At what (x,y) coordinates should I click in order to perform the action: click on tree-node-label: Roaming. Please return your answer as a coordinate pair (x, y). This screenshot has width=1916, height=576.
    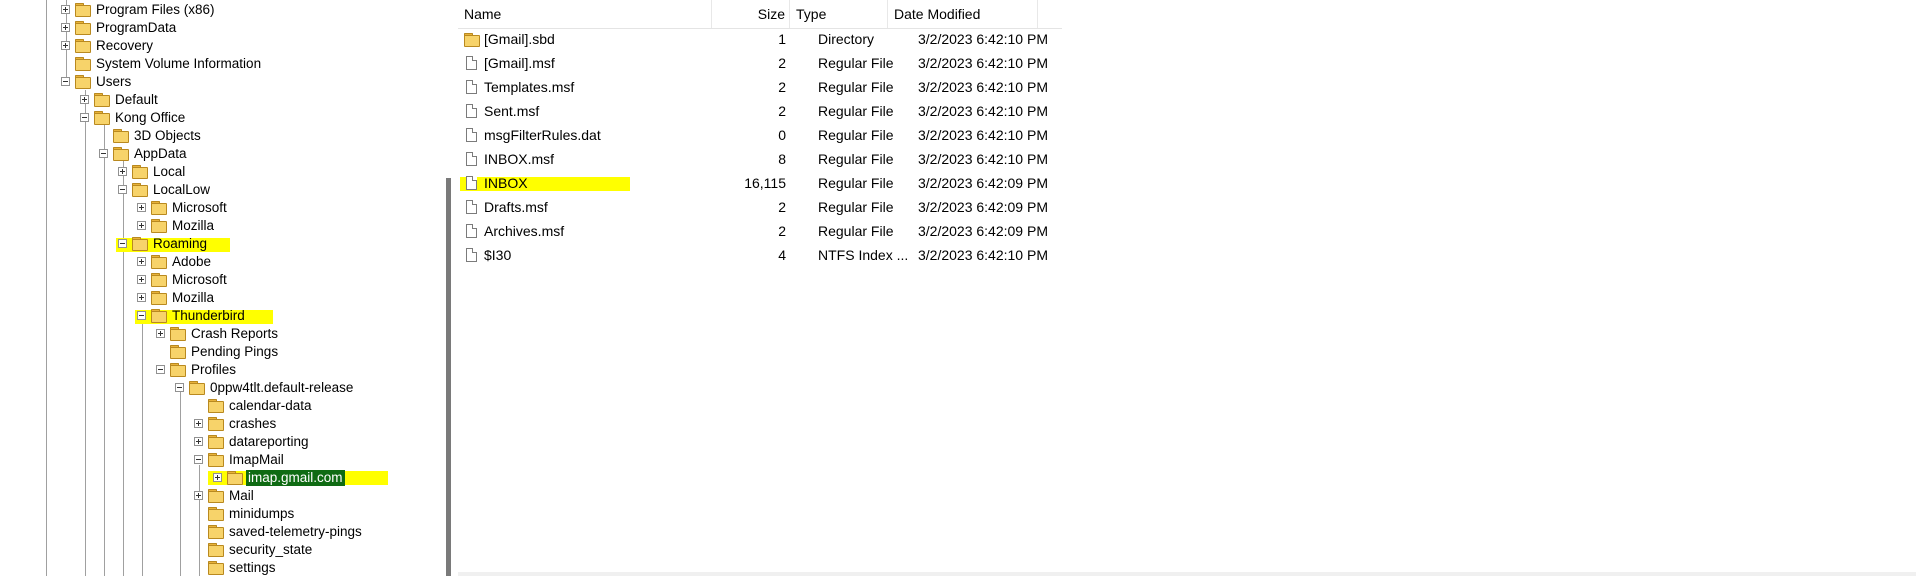
    Looking at the image, I should click on (180, 243).